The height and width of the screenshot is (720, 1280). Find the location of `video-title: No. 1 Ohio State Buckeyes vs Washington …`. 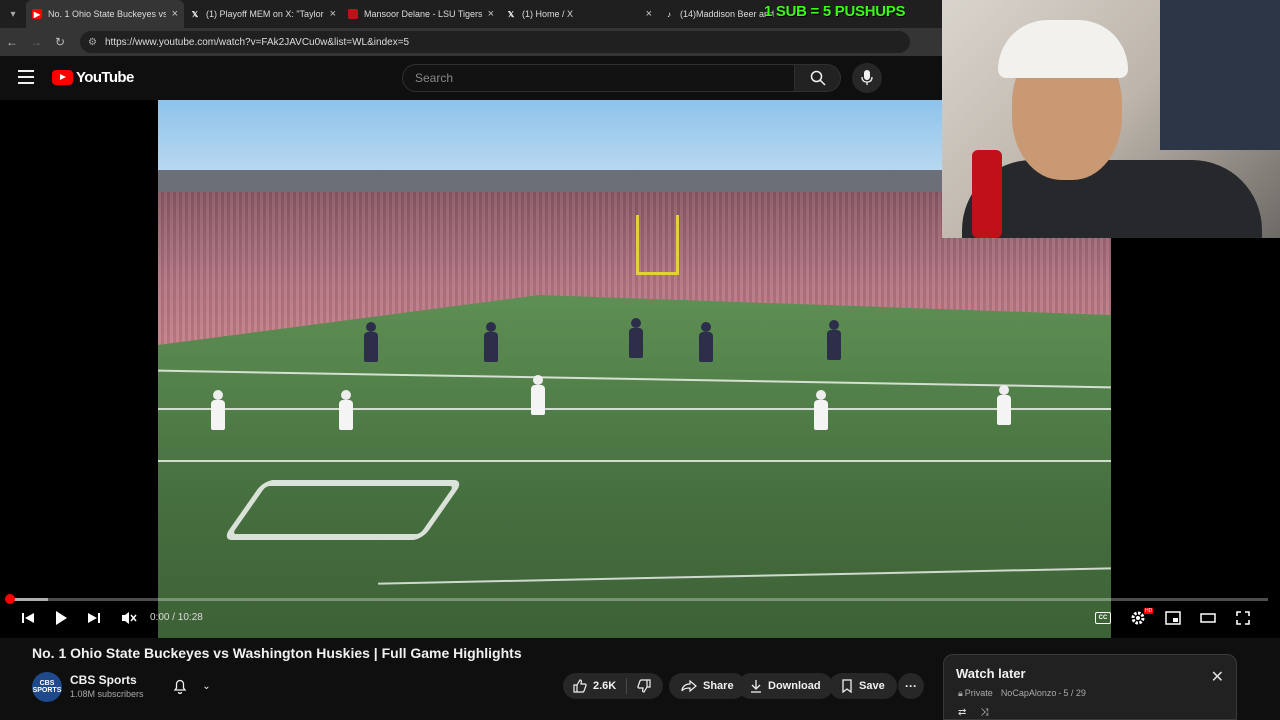

video-title: No. 1 Ohio State Buckeyes vs Washington … is located at coordinates (277, 653).